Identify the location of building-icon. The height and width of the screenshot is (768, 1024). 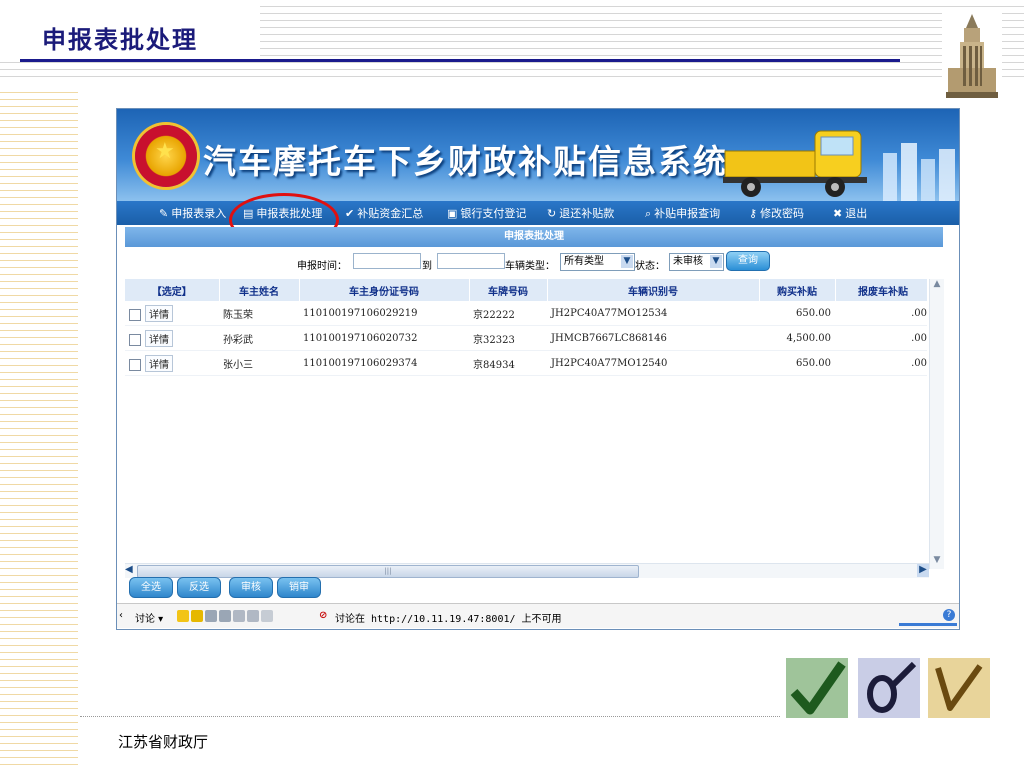
(972, 57).